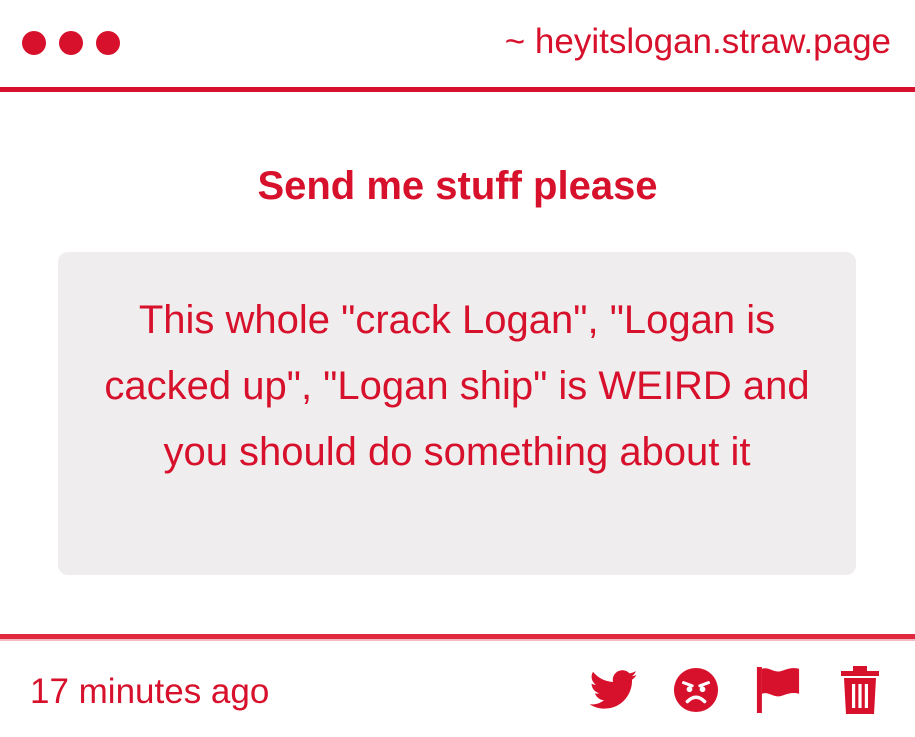  What do you see at coordinates (150, 691) in the screenshot?
I see `timestamp: 17 minutes ago` at bounding box center [150, 691].